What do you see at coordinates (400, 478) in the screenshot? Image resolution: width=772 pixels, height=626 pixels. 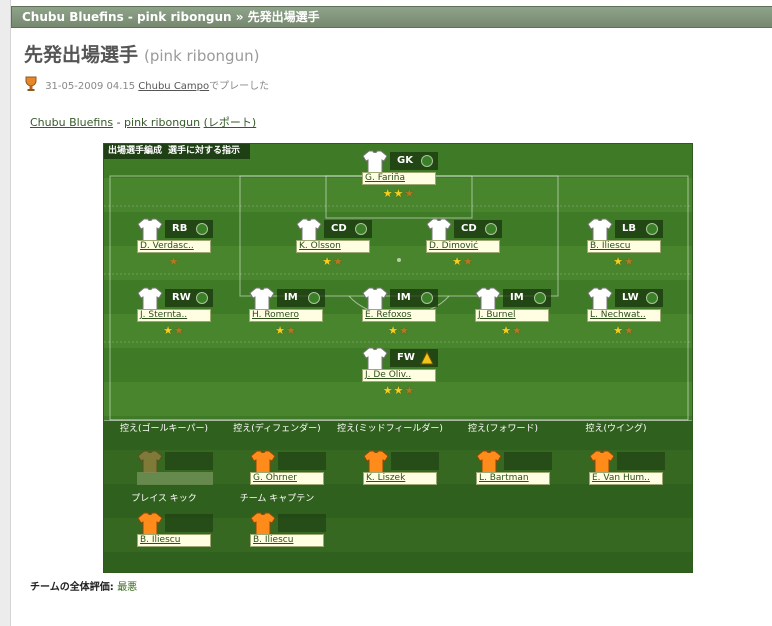 I see `sub-player-name: K. Liszek` at bounding box center [400, 478].